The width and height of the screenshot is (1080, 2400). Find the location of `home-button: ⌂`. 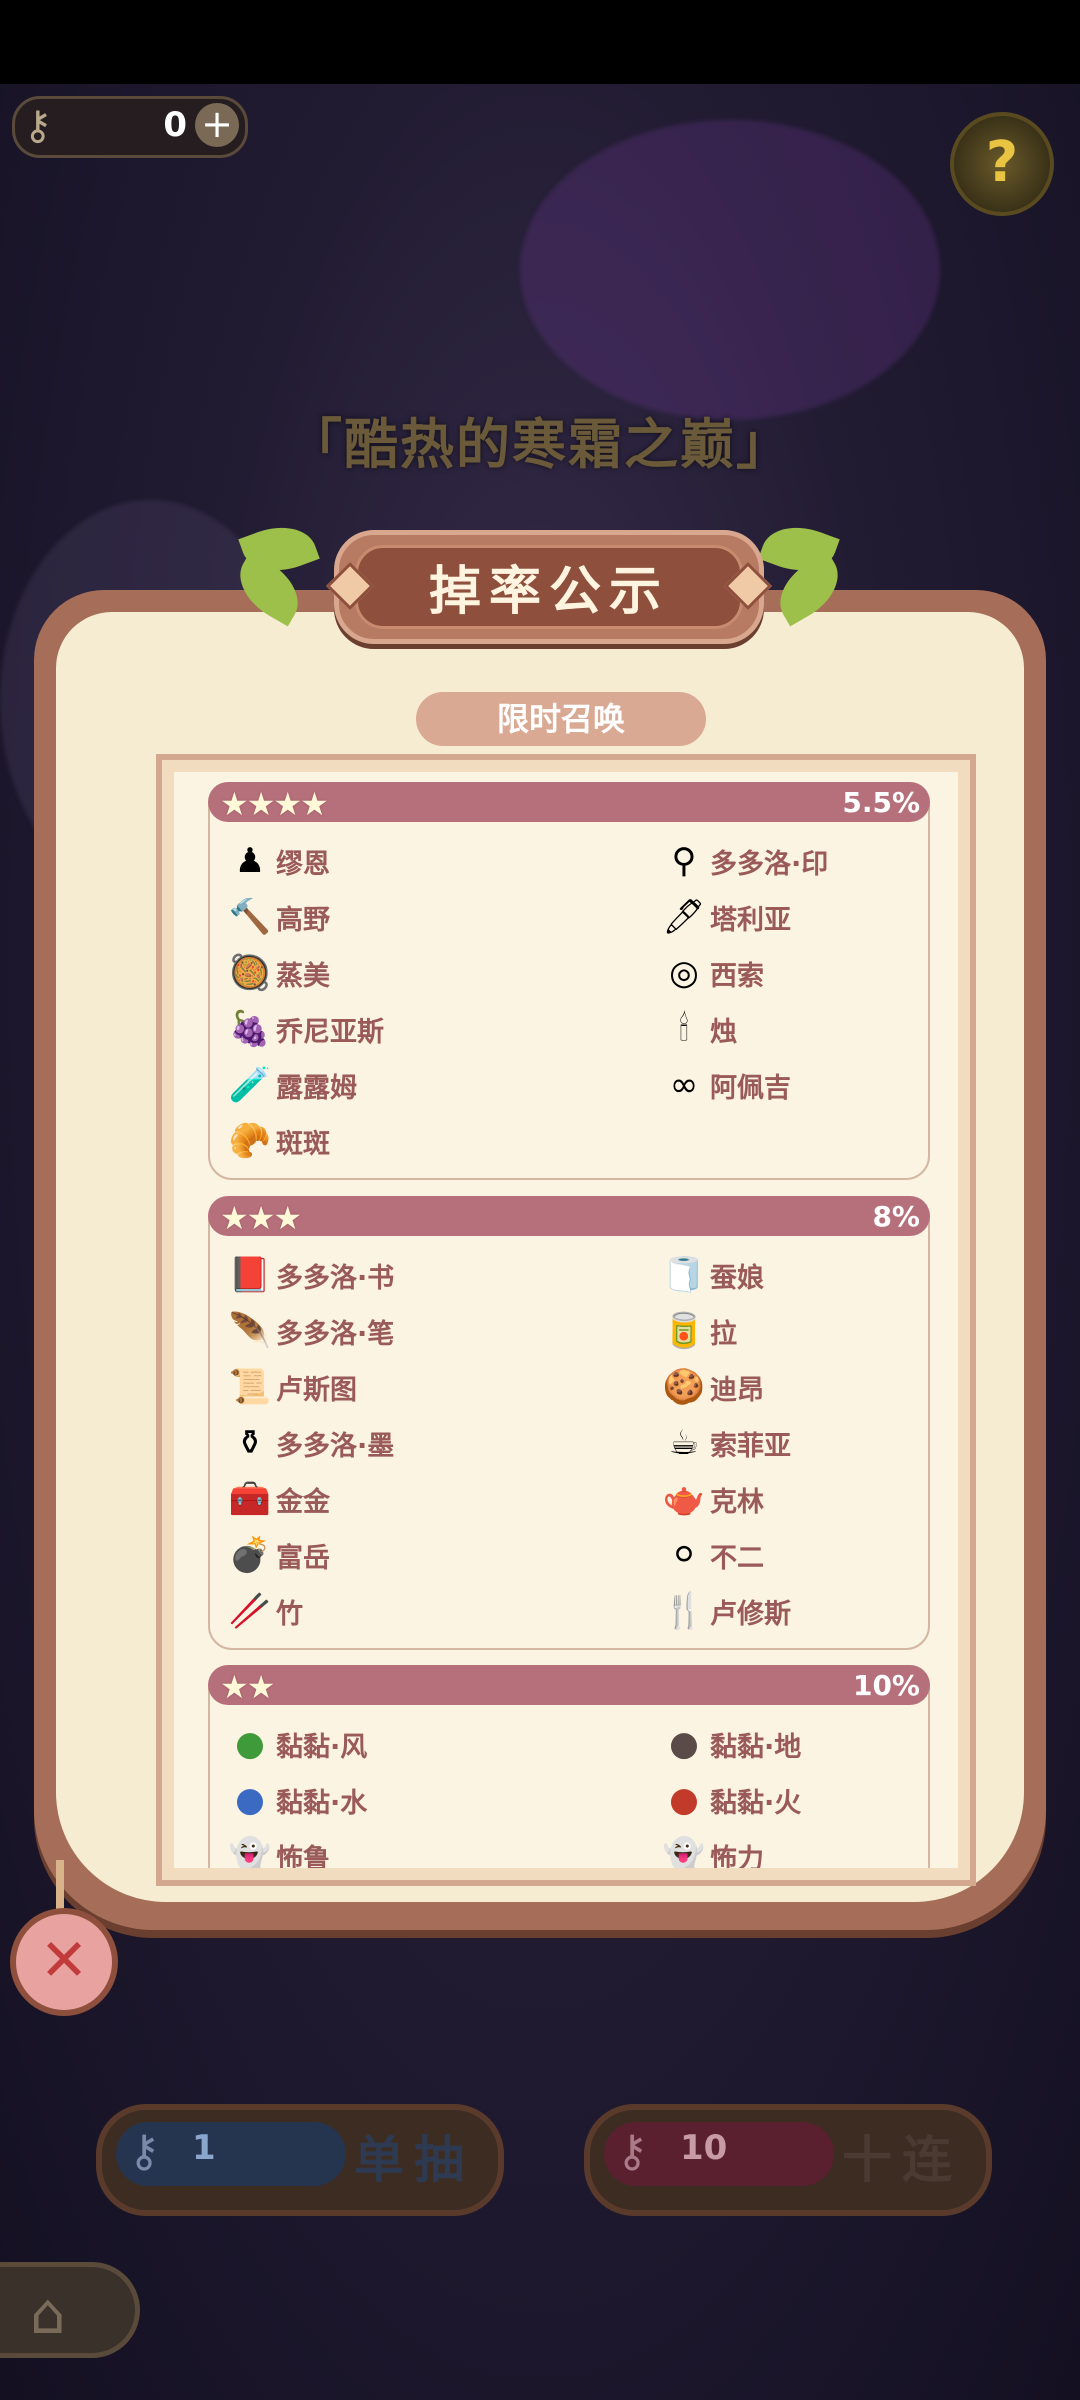

home-button: ⌂ is located at coordinates (70, 2310).